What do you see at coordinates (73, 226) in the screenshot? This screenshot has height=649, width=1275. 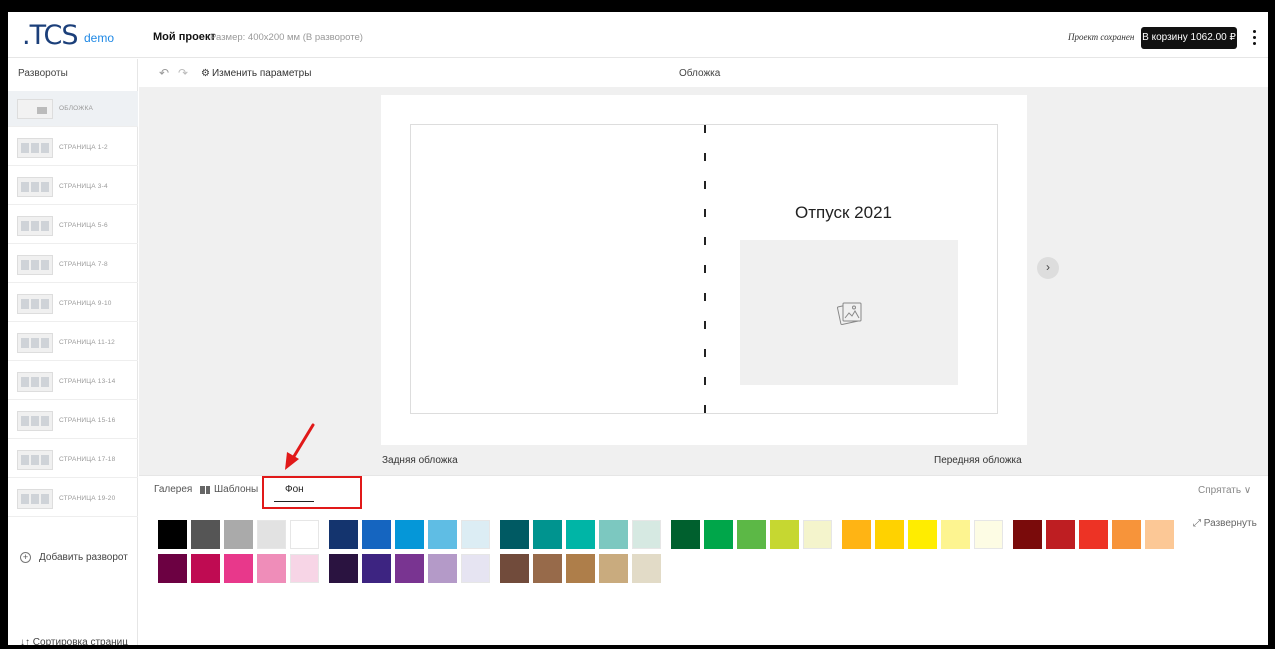 I see `sidebar-item-spread: СТРАНИЦА 5-6` at bounding box center [73, 226].